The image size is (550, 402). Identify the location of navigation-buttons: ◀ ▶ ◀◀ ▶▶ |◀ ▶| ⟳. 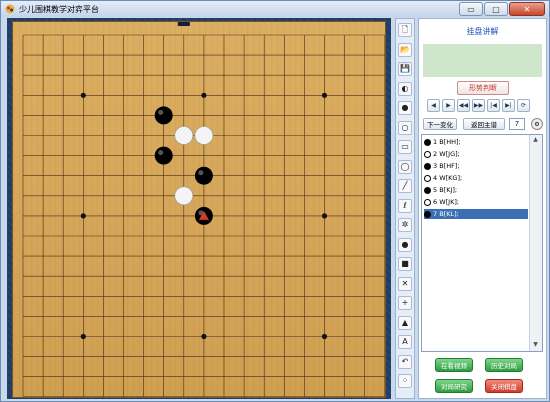
(478, 105).